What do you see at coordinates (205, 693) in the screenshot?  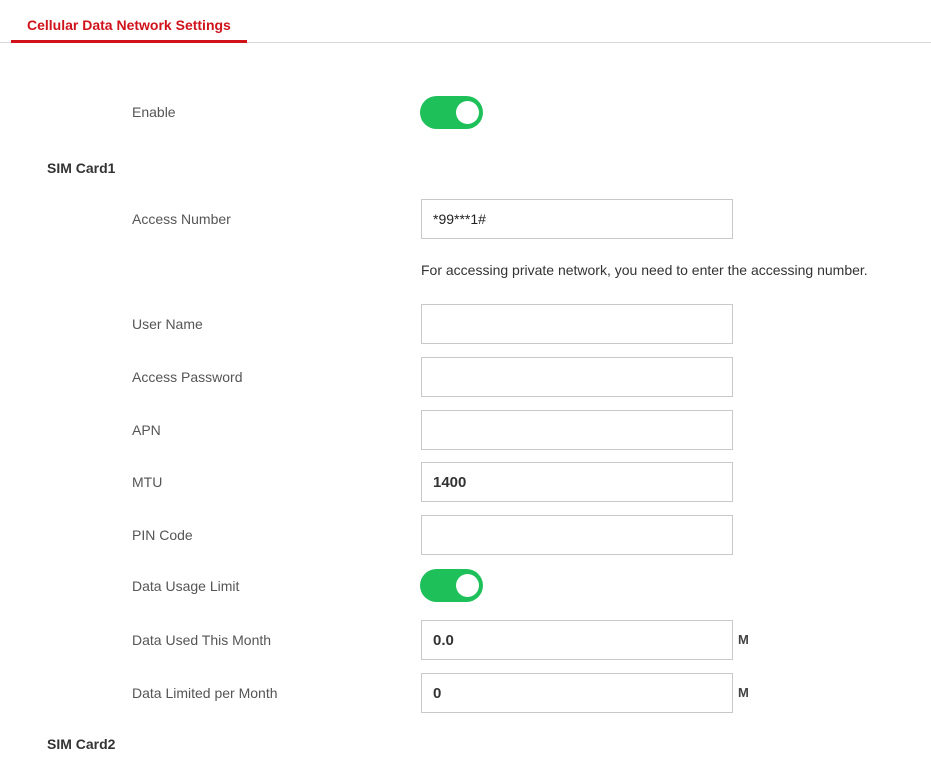 I see `data-limit-label: Data Limited per Month` at bounding box center [205, 693].